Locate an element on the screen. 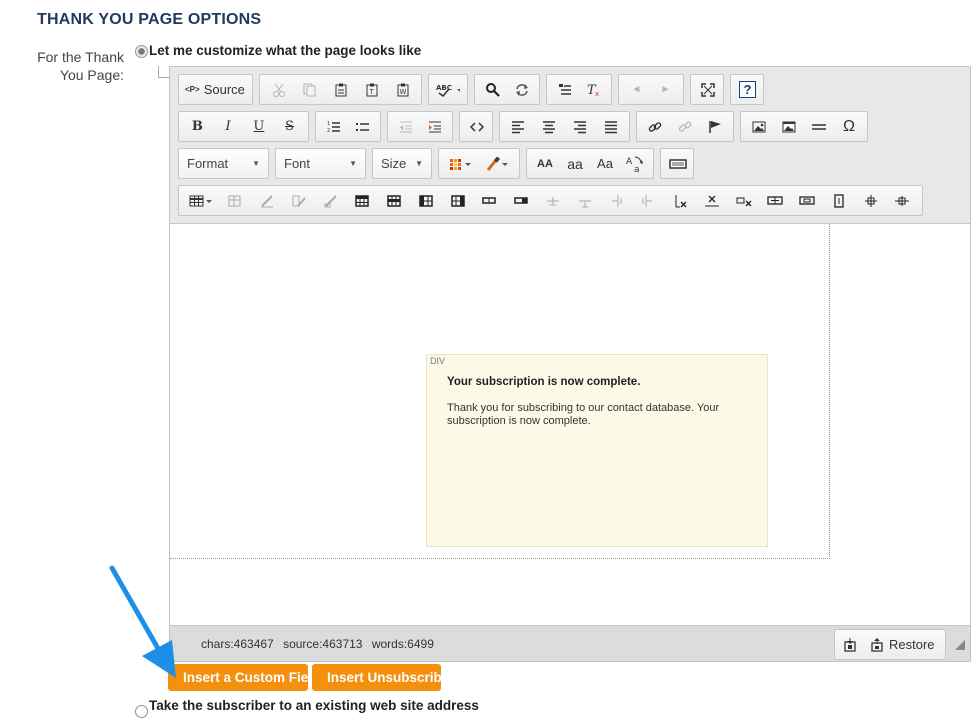 The height and width of the screenshot is (725, 975). format-dropdown: Format ▼ is located at coordinates (223, 163).